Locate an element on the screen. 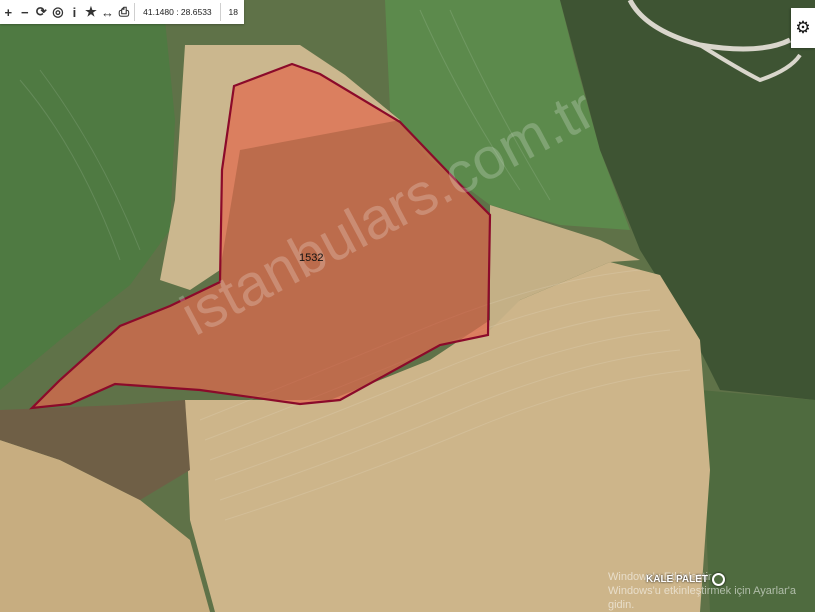 The image size is (815, 612). favorite-icon: ★ is located at coordinates (91, 12).